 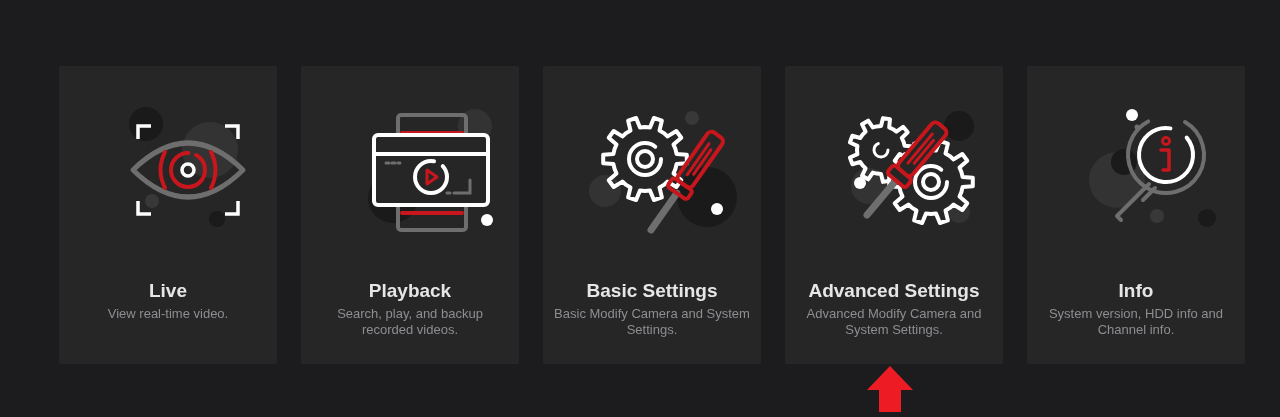 What do you see at coordinates (894, 215) in the screenshot?
I see `menu-card: Advanced Settings Advanced Modify Camera and System Settings.` at bounding box center [894, 215].